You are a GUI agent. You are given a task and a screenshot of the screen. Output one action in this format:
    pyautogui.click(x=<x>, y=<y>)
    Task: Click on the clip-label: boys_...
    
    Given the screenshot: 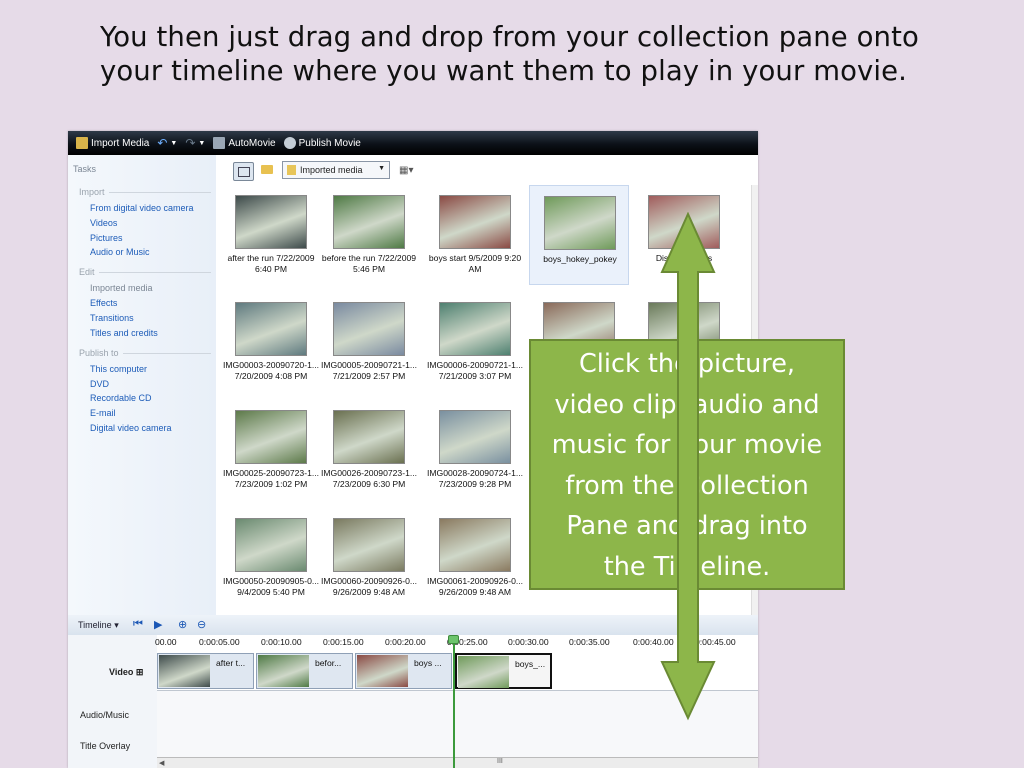 What is the action you would take?
    pyautogui.click(x=530, y=664)
    